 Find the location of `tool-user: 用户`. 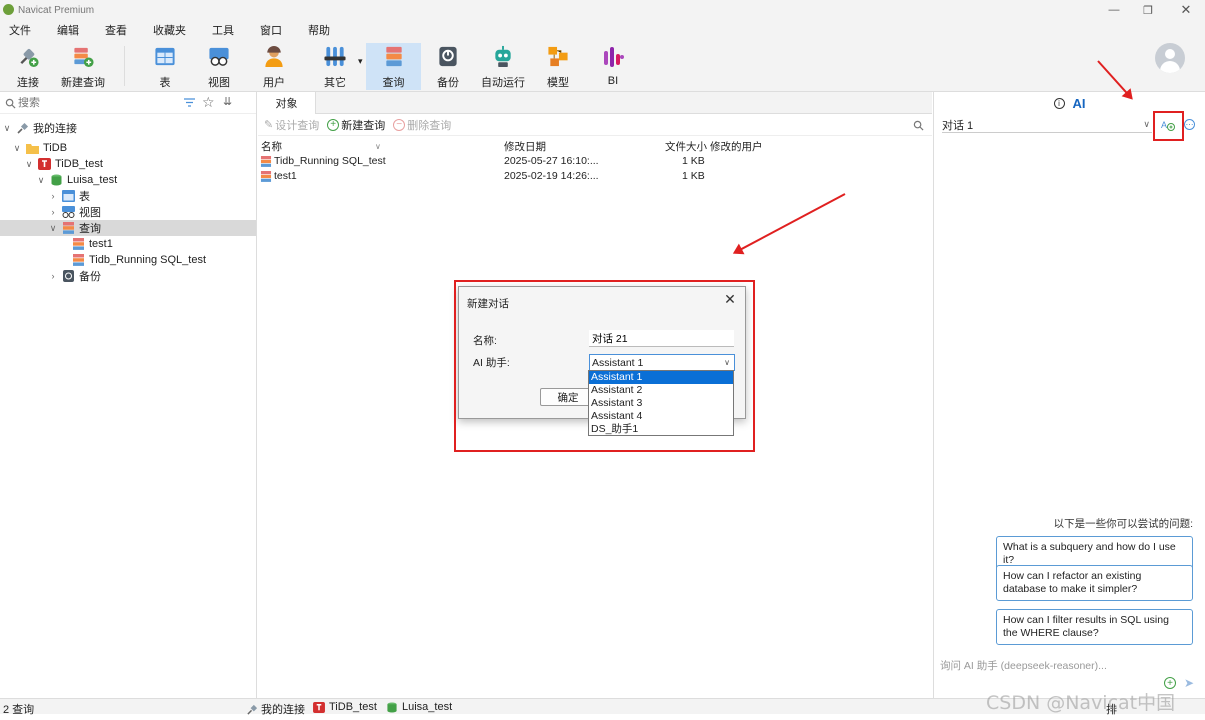

tool-user: 用户 is located at coordinates (274, 66).